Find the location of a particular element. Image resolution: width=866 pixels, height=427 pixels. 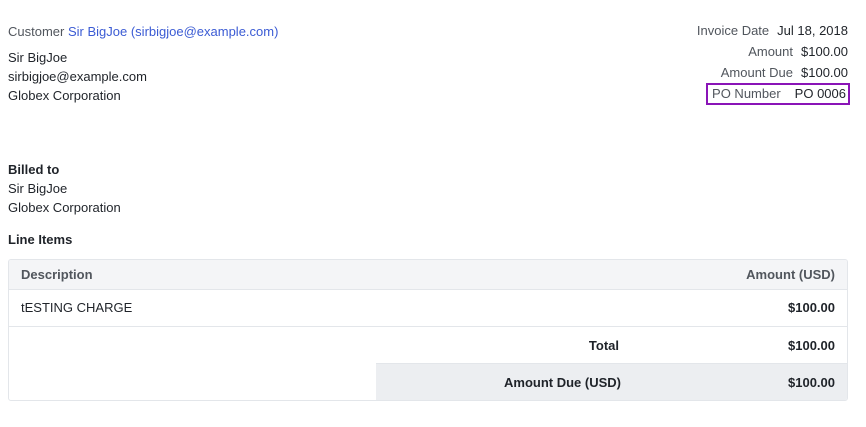

invoice-date-row: Invoice Date Jul 18, 2018 is located at coordinates (772, 31).